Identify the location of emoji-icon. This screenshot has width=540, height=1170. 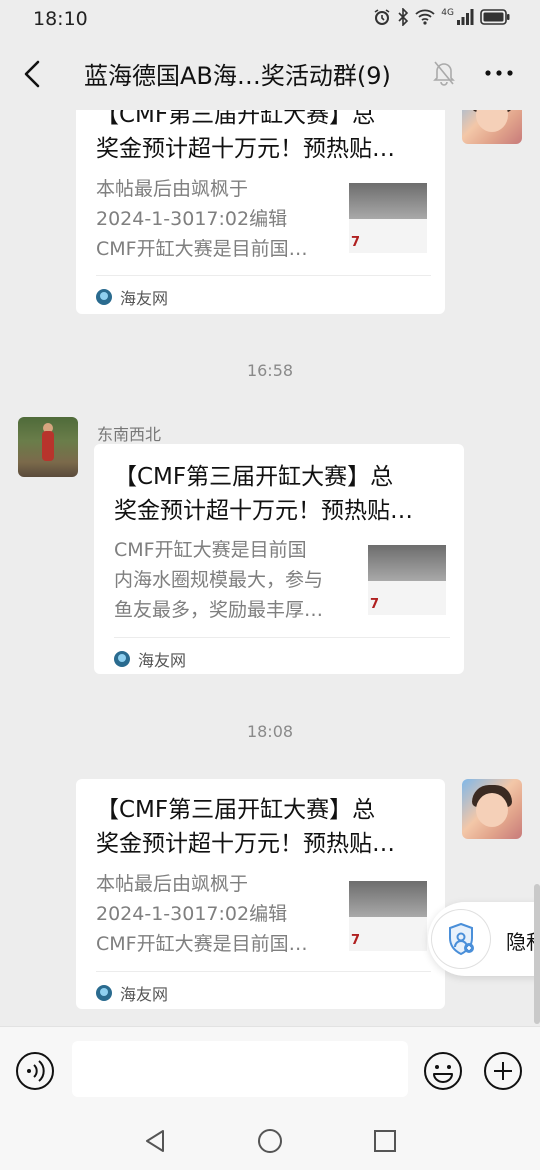
(443, 1071).